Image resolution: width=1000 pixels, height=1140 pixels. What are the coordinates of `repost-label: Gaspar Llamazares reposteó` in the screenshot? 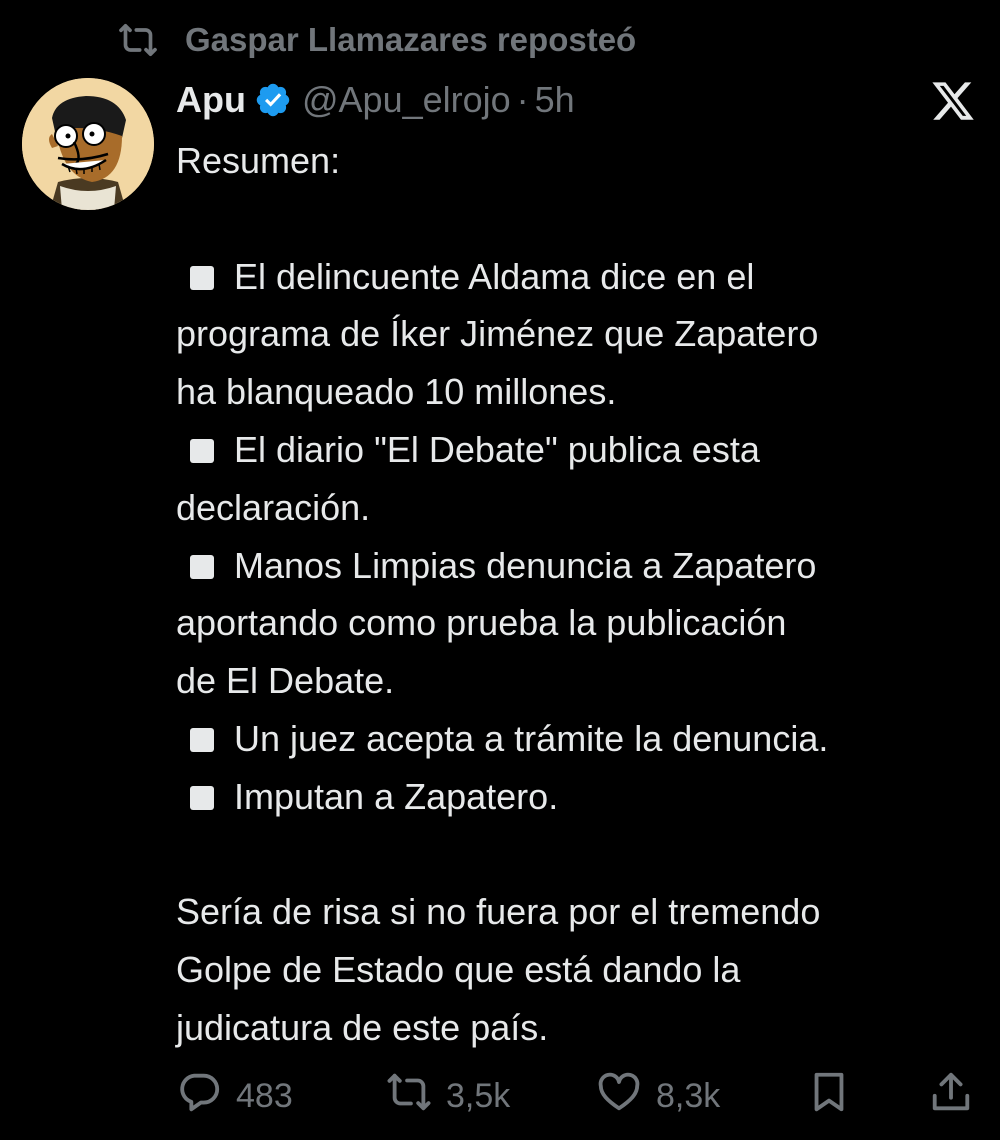 It's located at (411, 39).